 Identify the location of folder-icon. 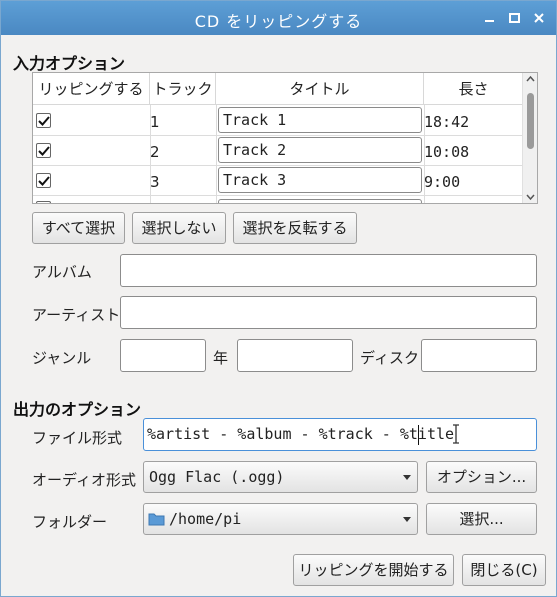
(156, 519).